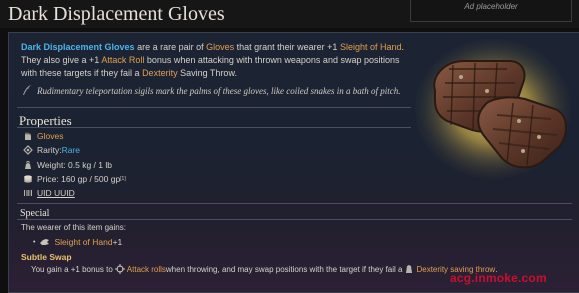 The height and width of the screenshot is (293, 579). What do you see at coordinates (73, 227) in the screenshot?
I see `wearer-gains-text: The wearer of this item gains:` at bounding box center [73, 227].